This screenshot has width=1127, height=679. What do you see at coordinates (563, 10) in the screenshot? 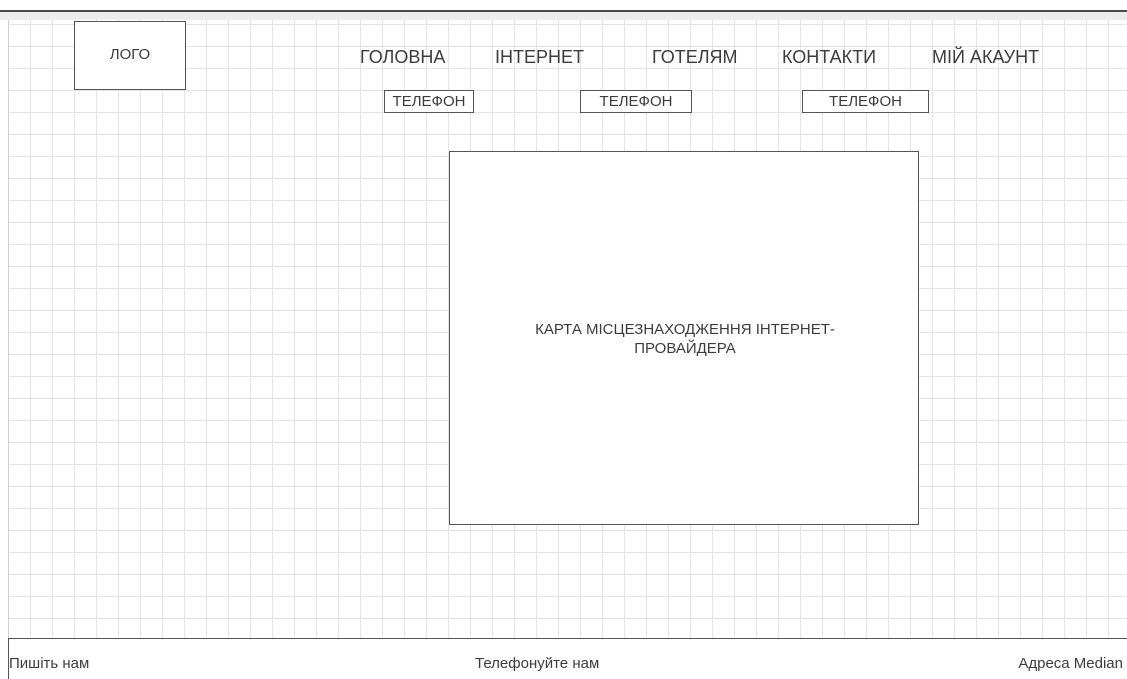
I see `top-toolbar-strip` at bounding box center [563, 10].